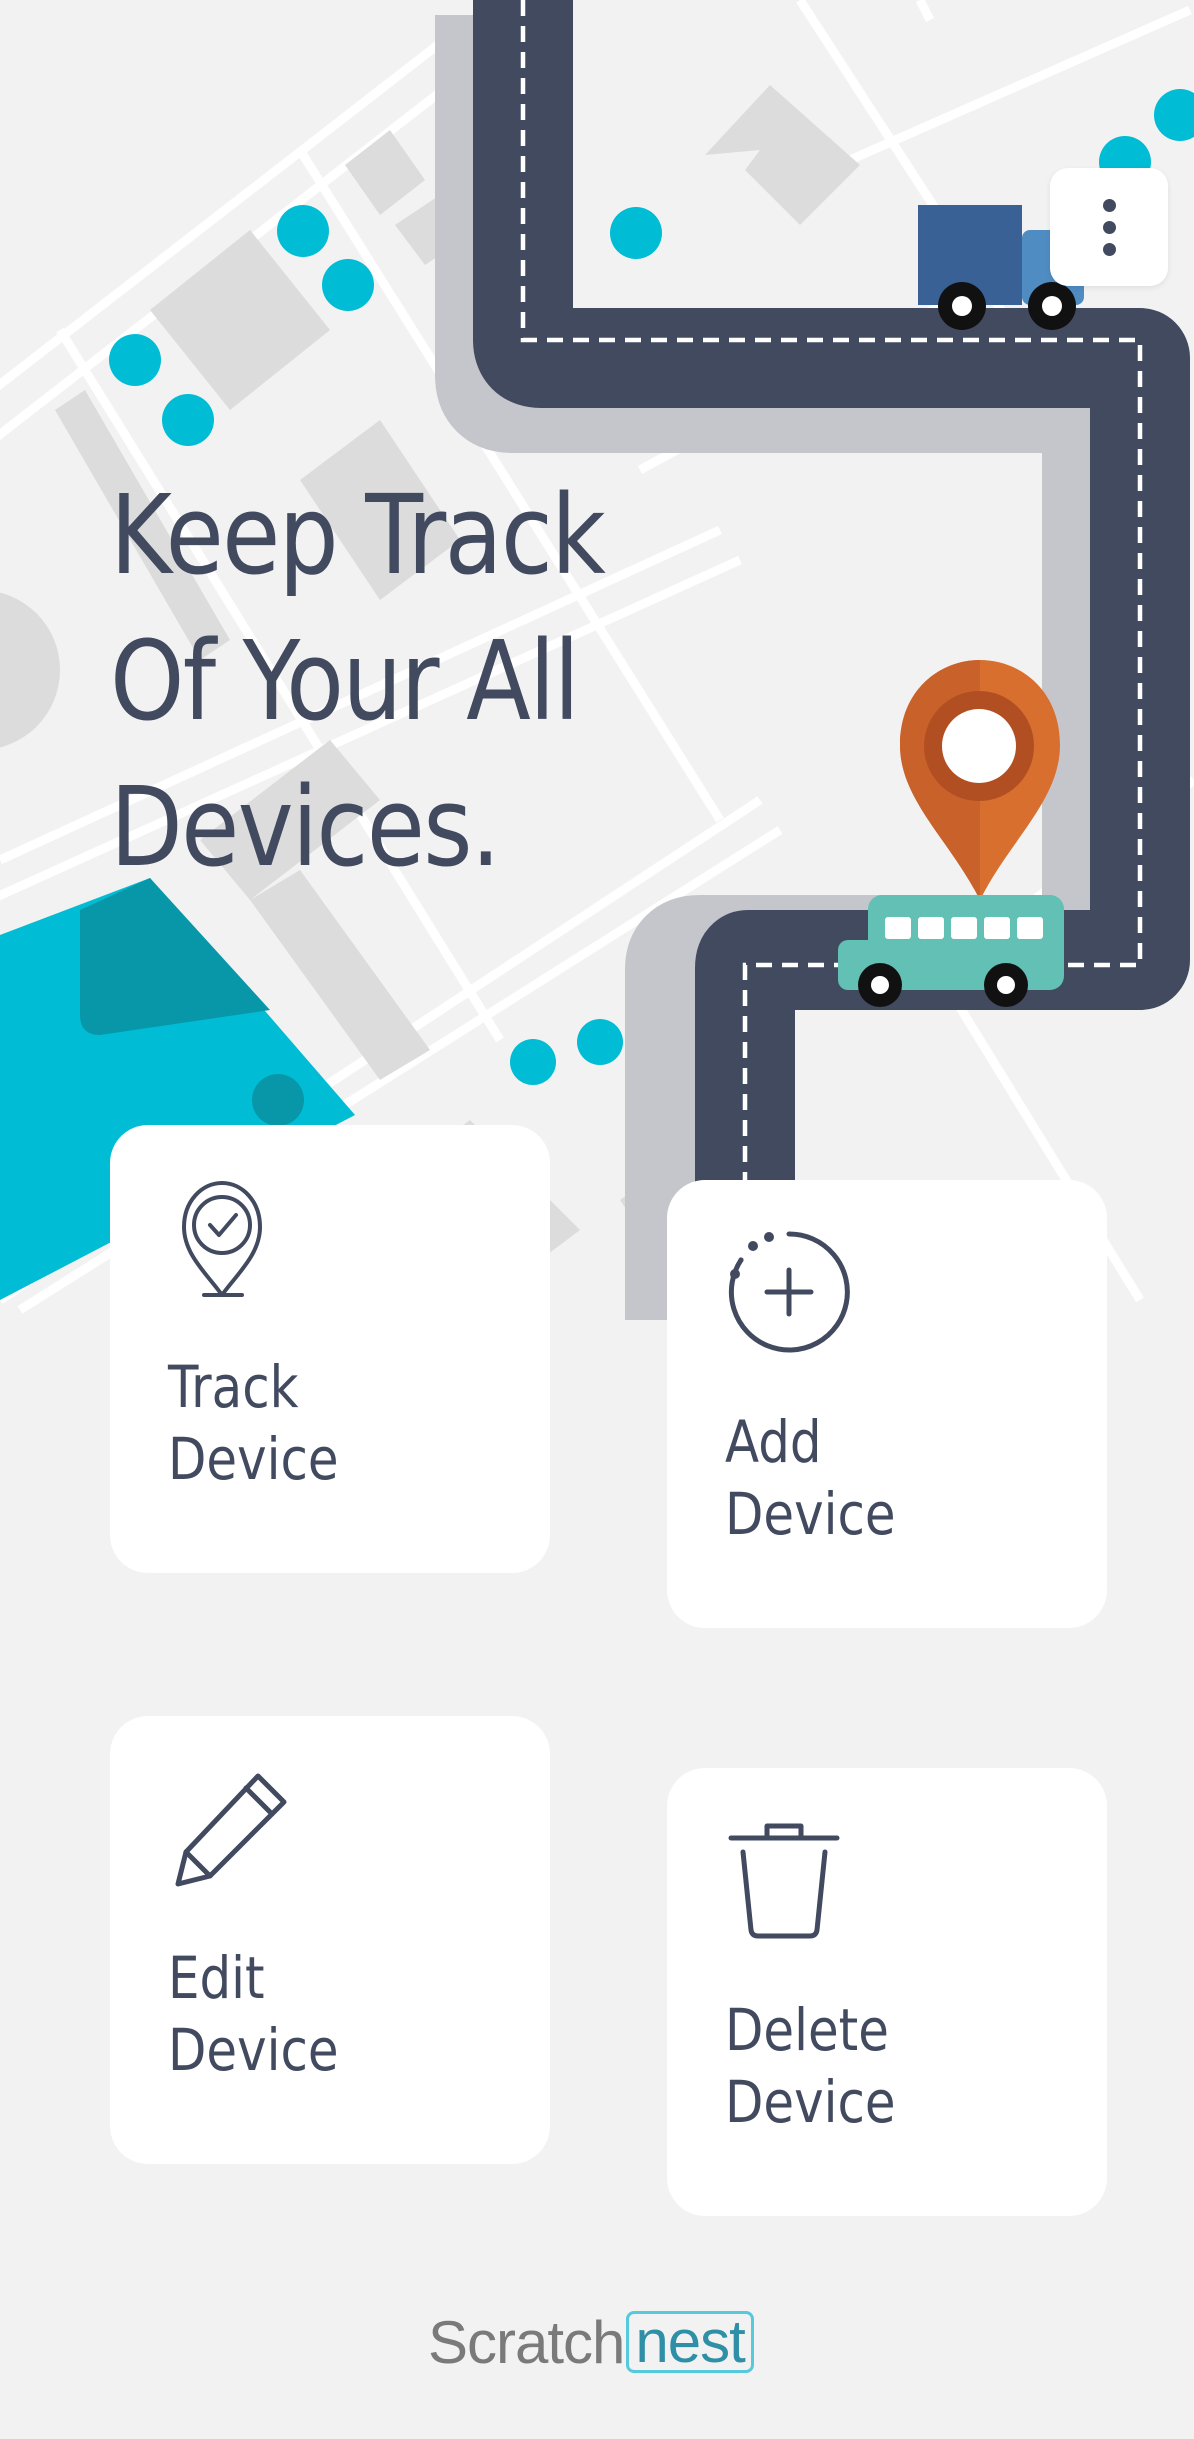  I want to click on page-headline: Keep Track Of Your All Devices., so click(358, 681).